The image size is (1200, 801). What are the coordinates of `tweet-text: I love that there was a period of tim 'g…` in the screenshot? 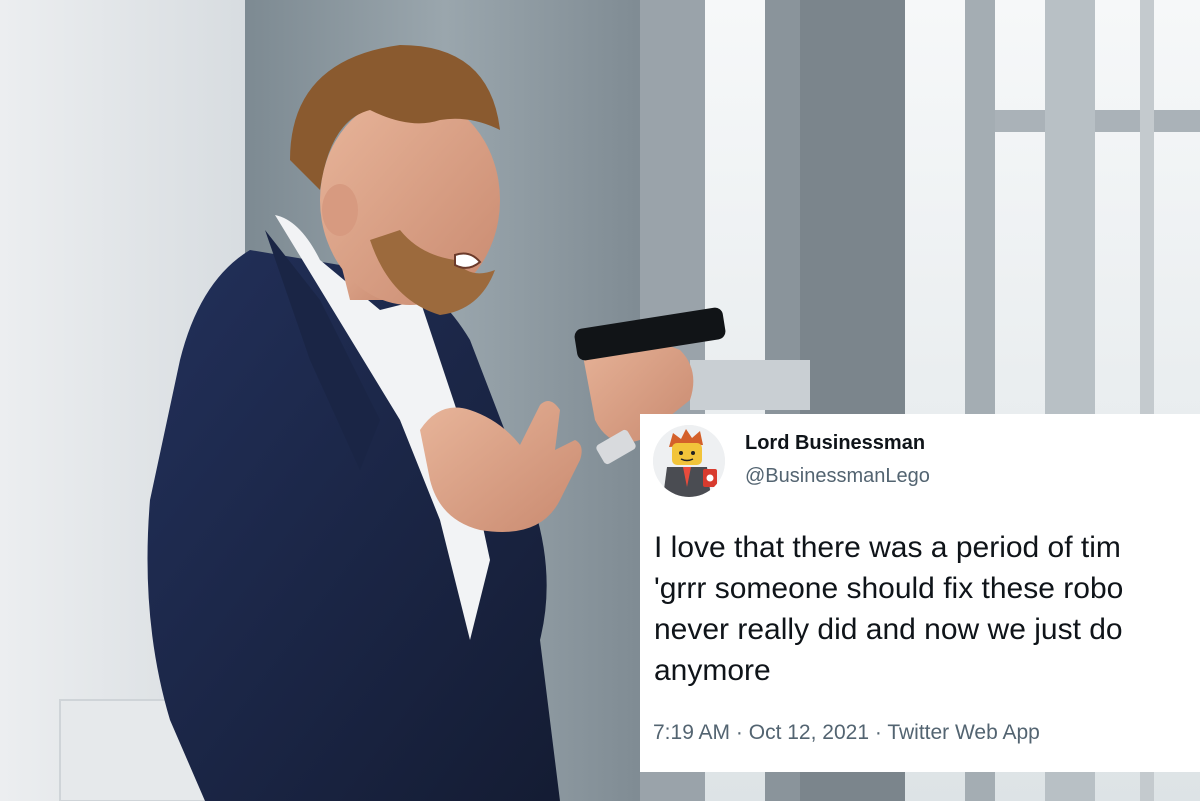 It's located at (927, 609).